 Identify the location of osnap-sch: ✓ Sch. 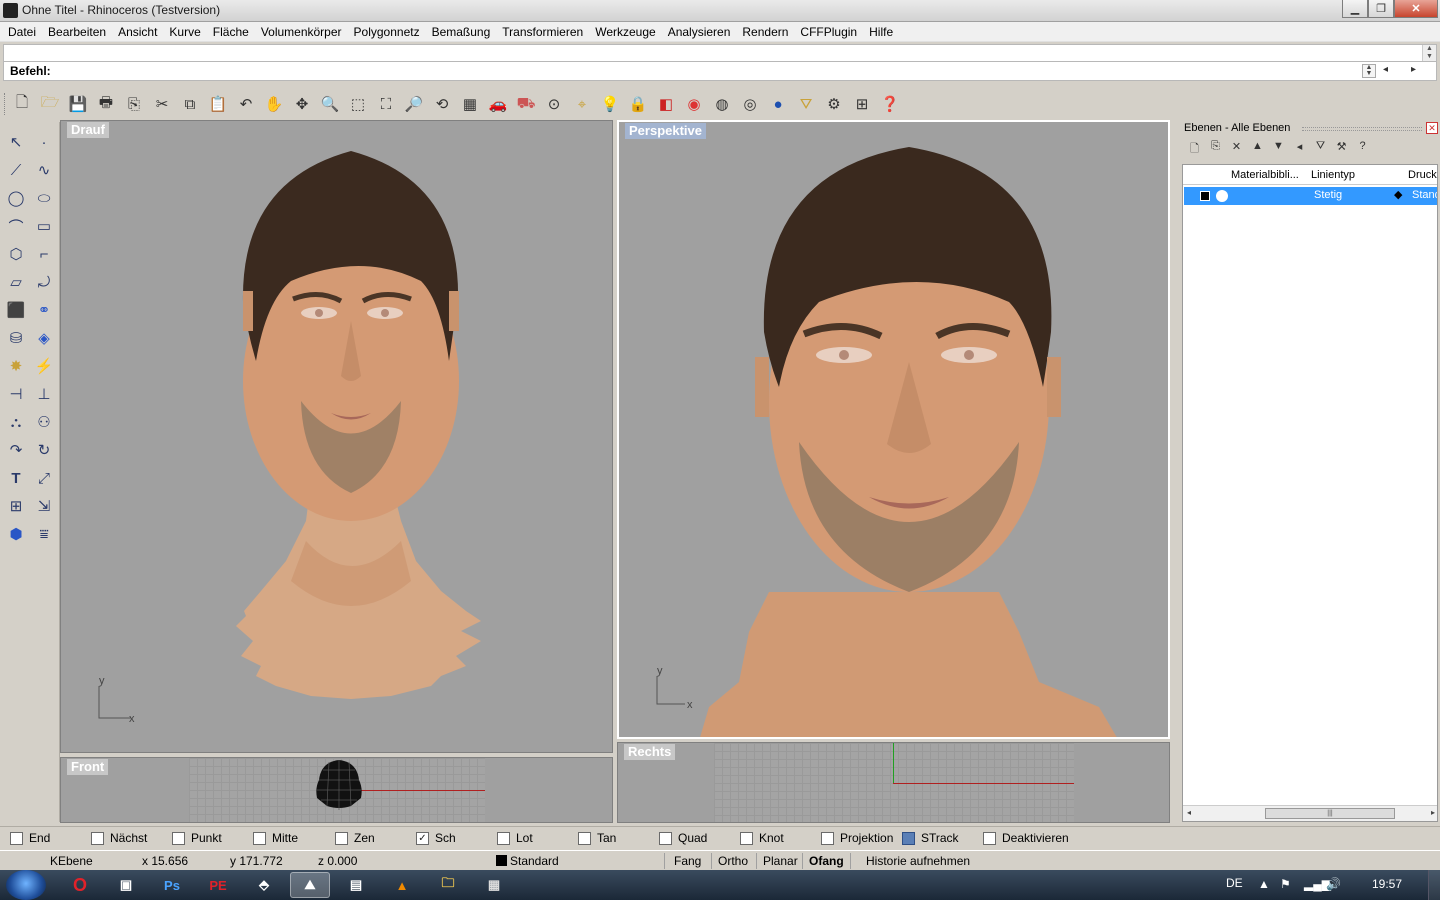
(436, 838).